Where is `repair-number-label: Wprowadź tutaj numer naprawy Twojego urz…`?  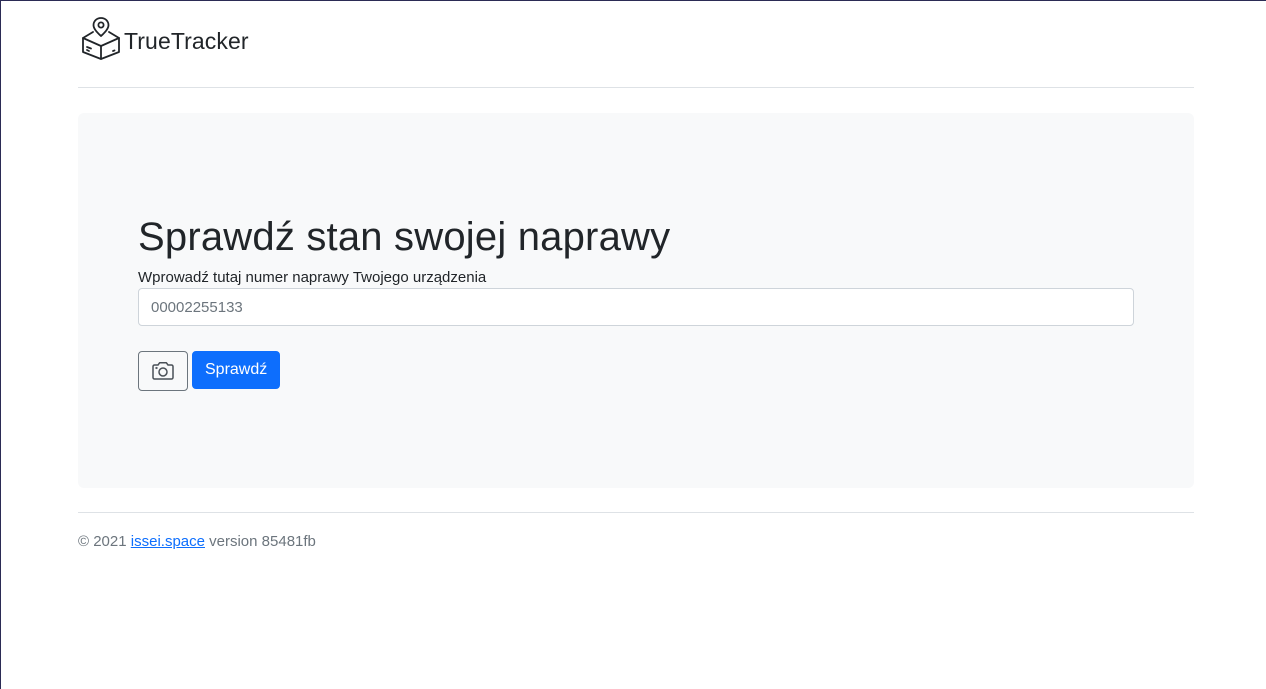
repair-number-label: Wprowadź tutaj numer naprawy Twojego urz… is located at coordinates (312, 277).